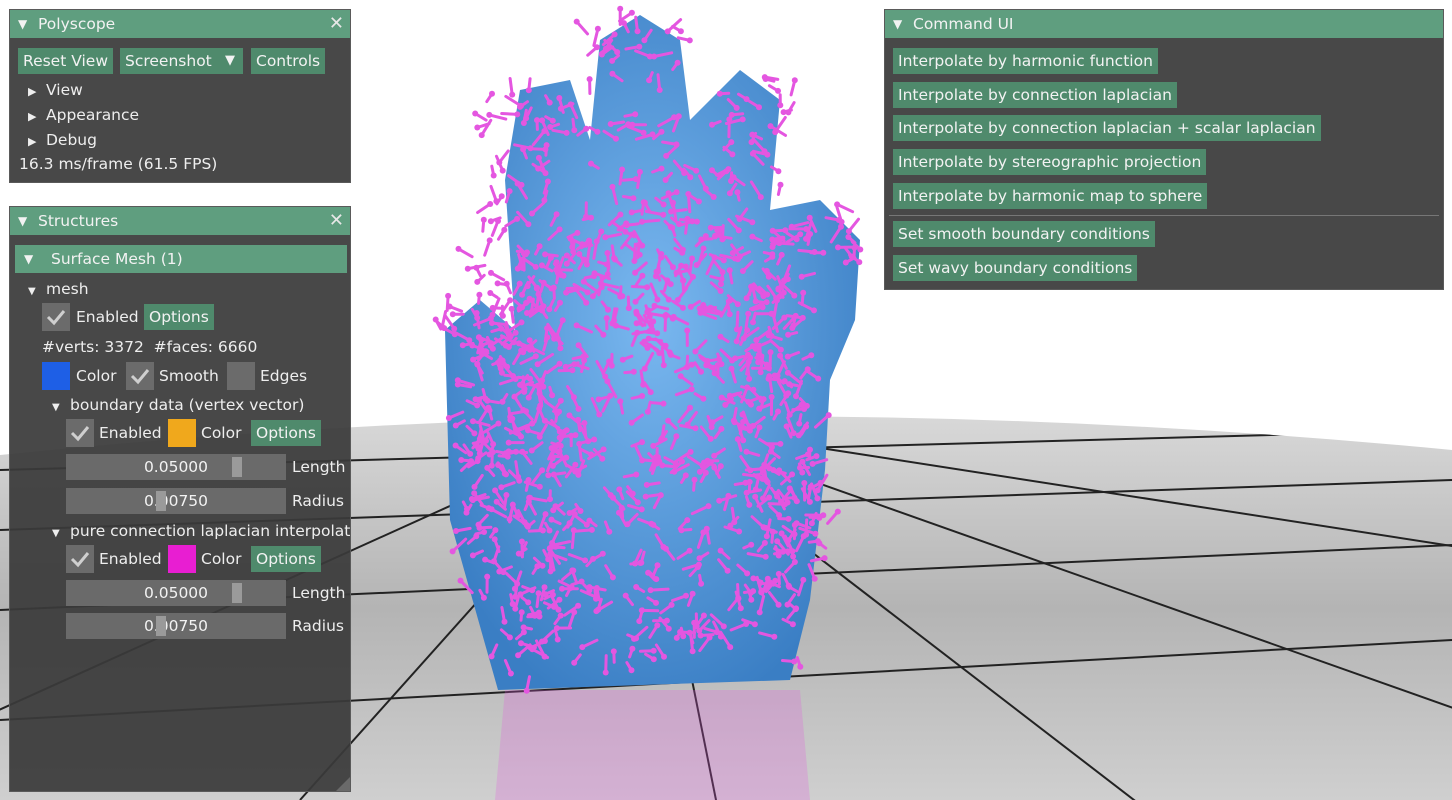  Describe the element at coordinates (1035, 95) in the screenshot. I see `interpolate-connection-laplacian-button: Interpolate by connection laplacian` at that location.